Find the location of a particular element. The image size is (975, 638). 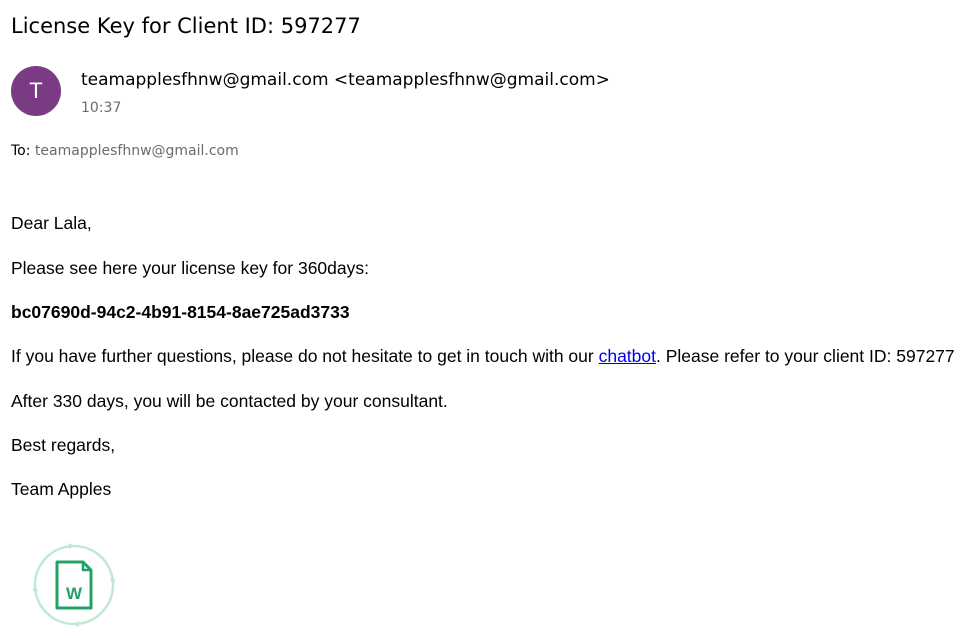

email-subject: License Key for Client ID: 597277 is located at coordinates (186, 26).